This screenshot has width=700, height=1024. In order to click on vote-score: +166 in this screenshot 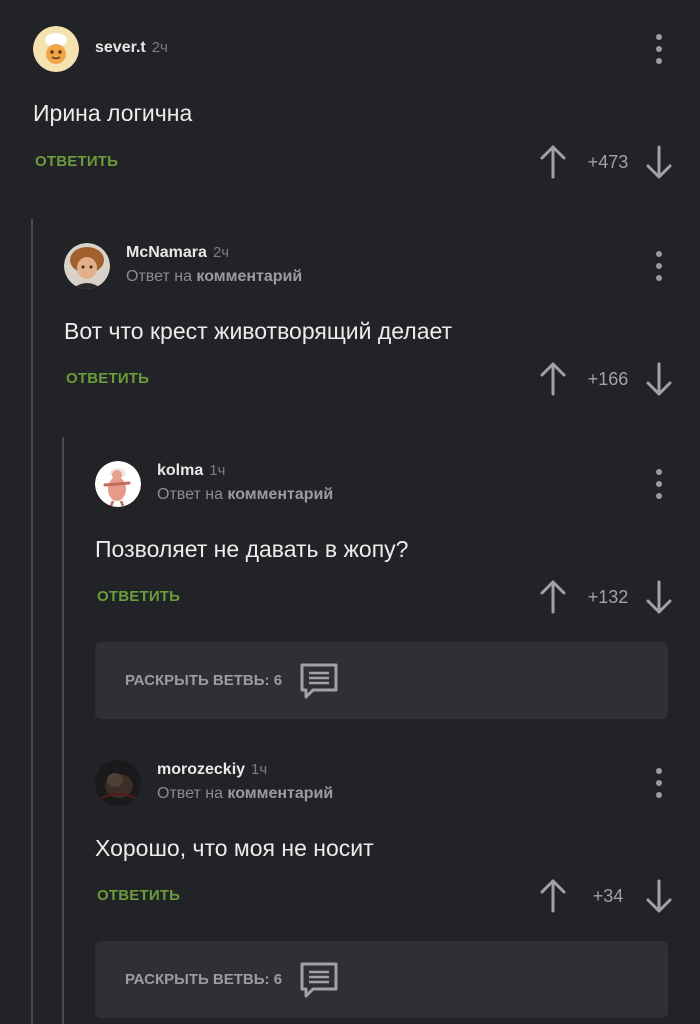, I will do `click(608, 378)`.